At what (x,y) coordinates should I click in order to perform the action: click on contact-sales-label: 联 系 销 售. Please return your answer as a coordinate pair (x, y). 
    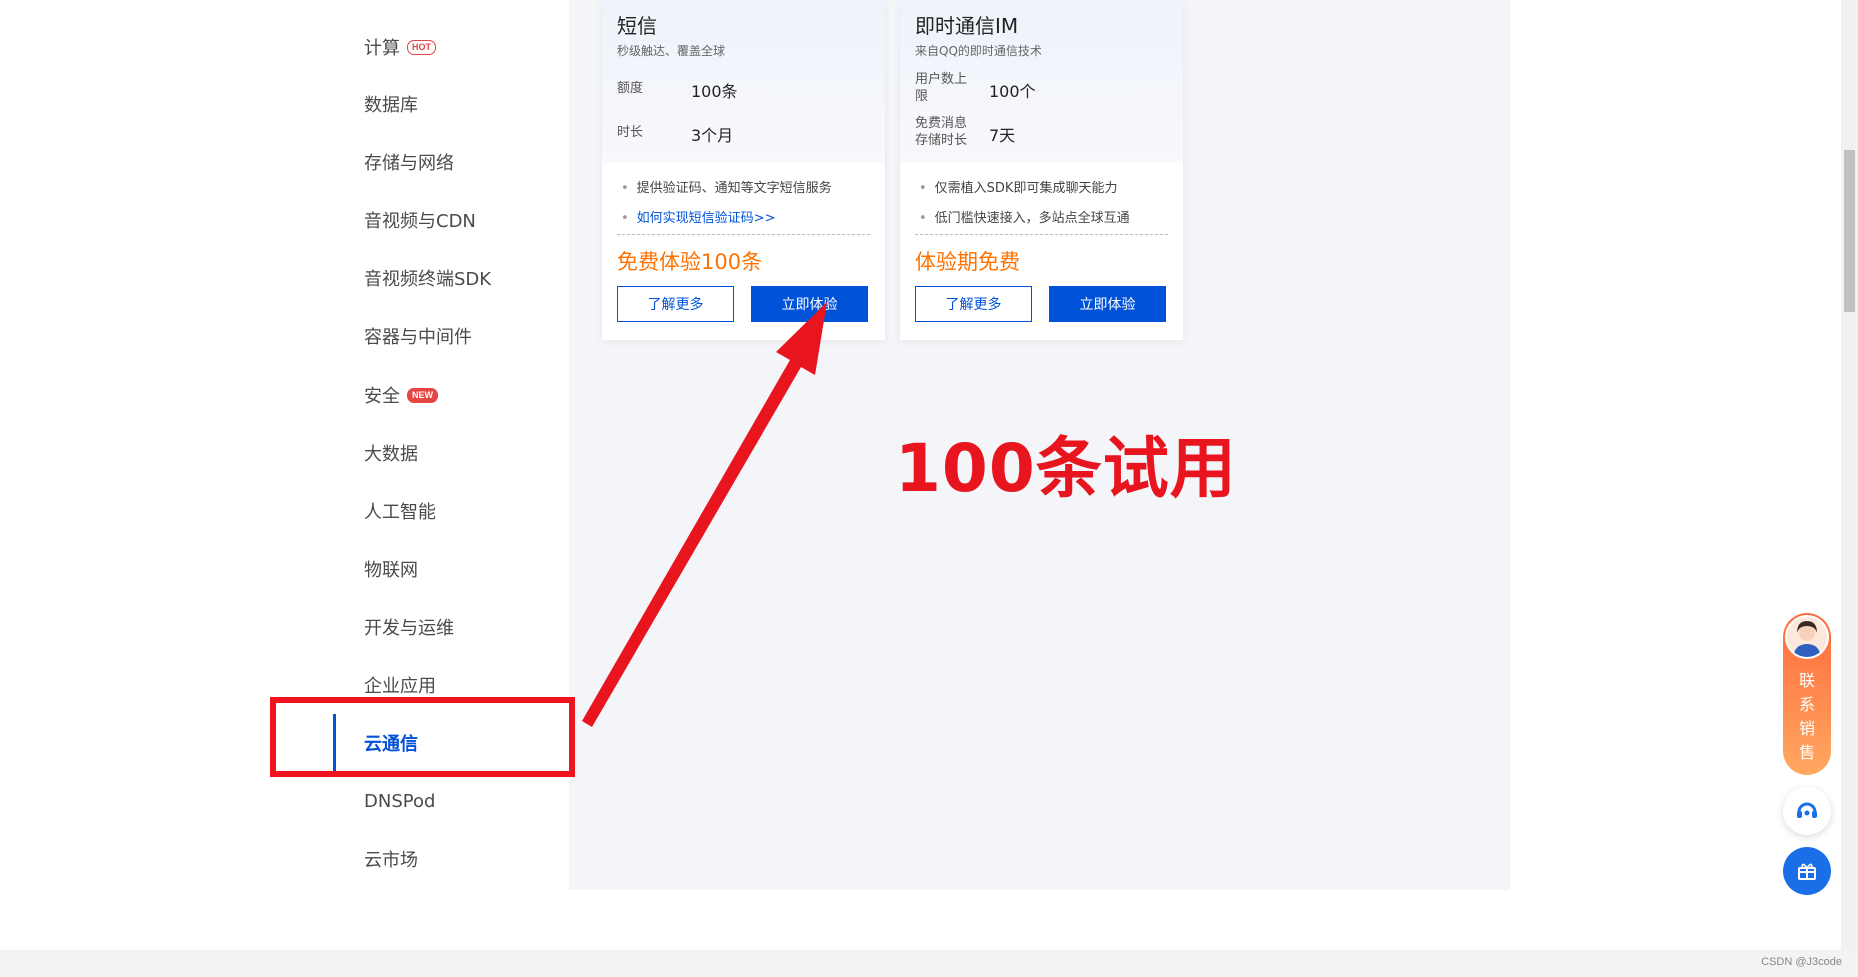
    Looking at the image, I should click on (1807, 717).